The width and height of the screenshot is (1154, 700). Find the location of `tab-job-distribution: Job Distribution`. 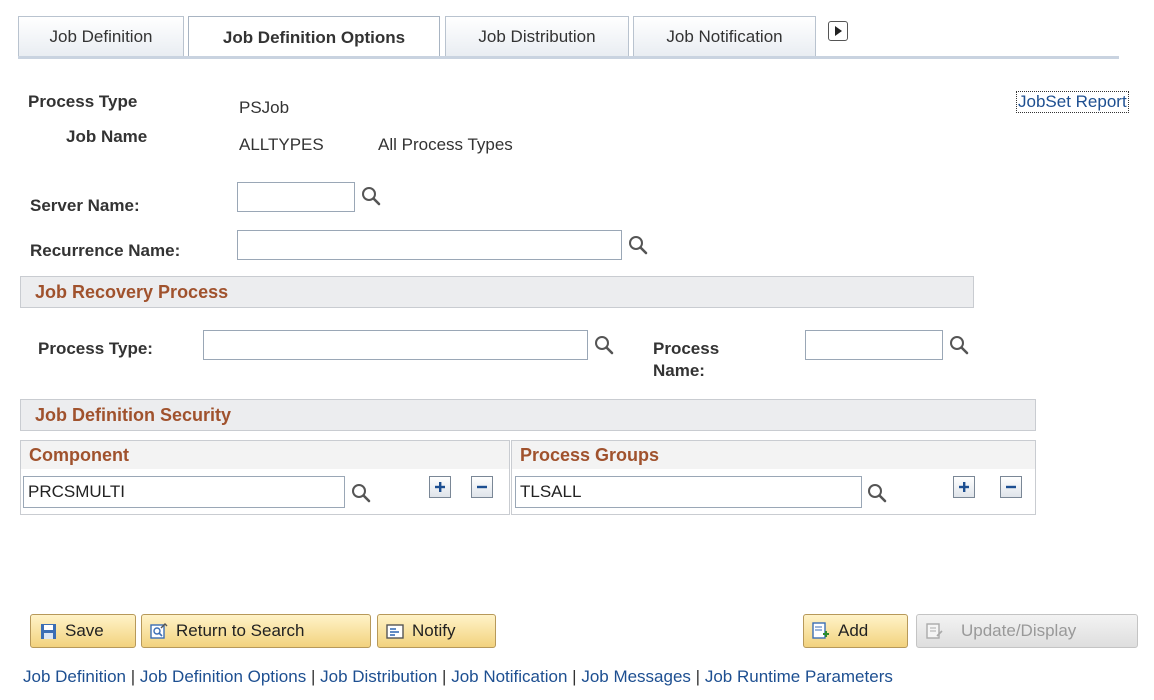

tab-job-distribution: Job Distribution is located at coordinates (537, 36).